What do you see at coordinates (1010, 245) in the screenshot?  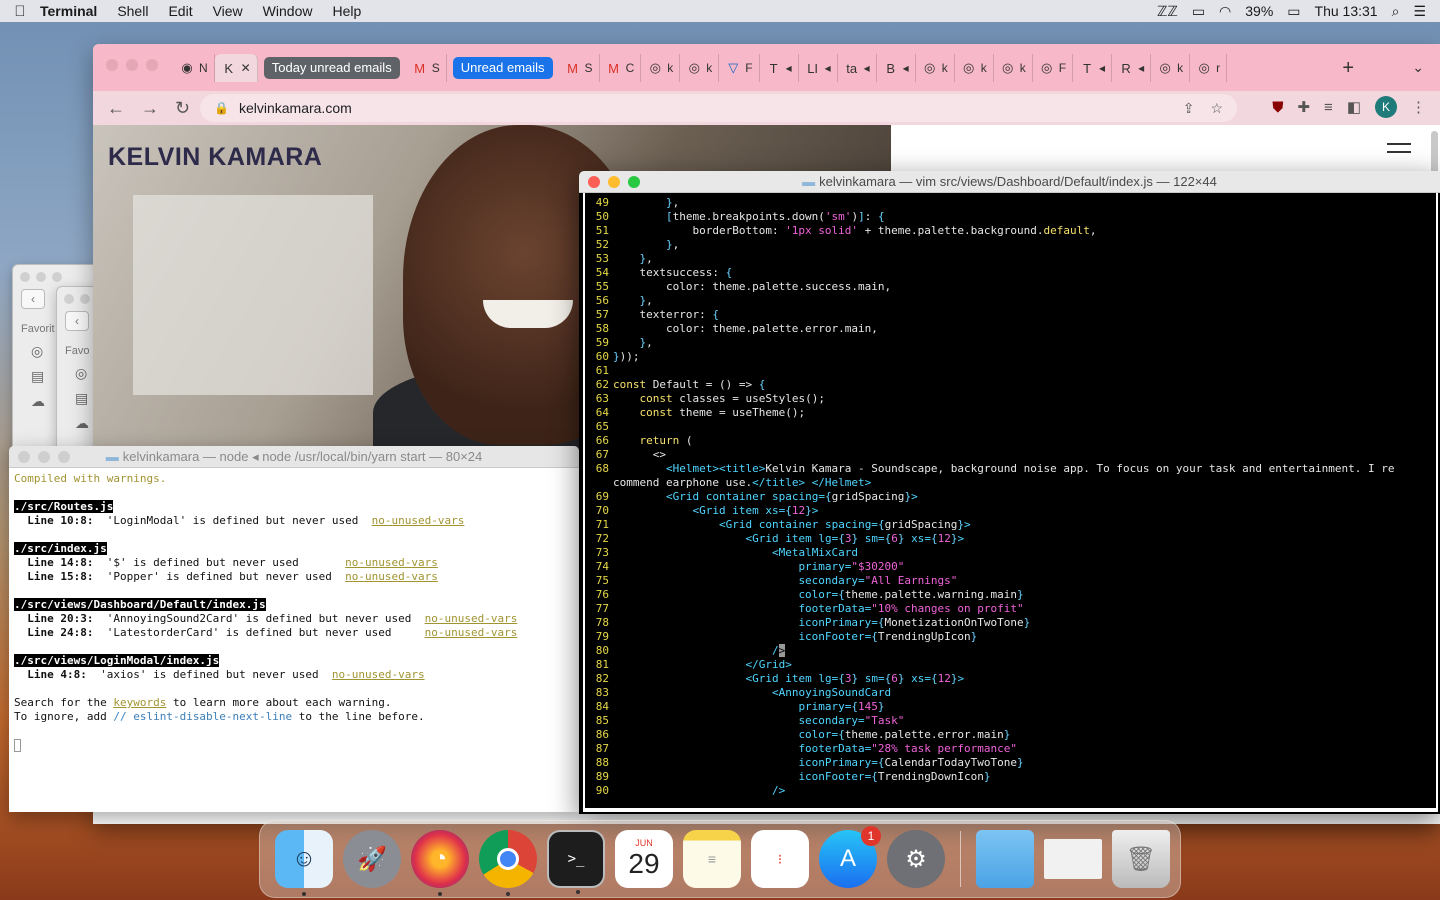 I see `vim-line: 52 },` at bounding box center [1010, 245].